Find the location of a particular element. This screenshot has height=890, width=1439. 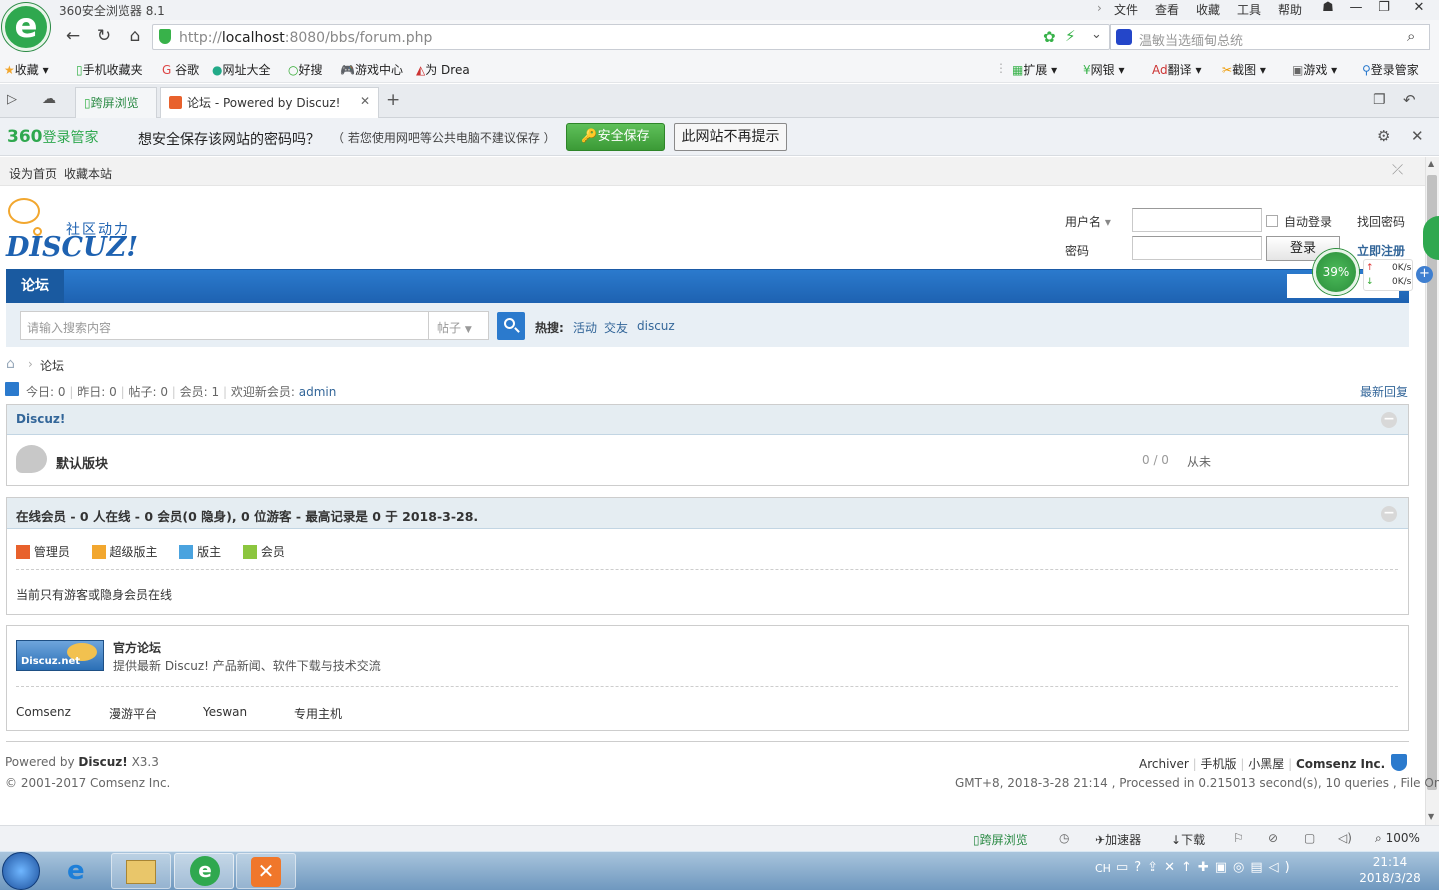

menu-favorites: 收藏 is located at coordinates (1208, 9).